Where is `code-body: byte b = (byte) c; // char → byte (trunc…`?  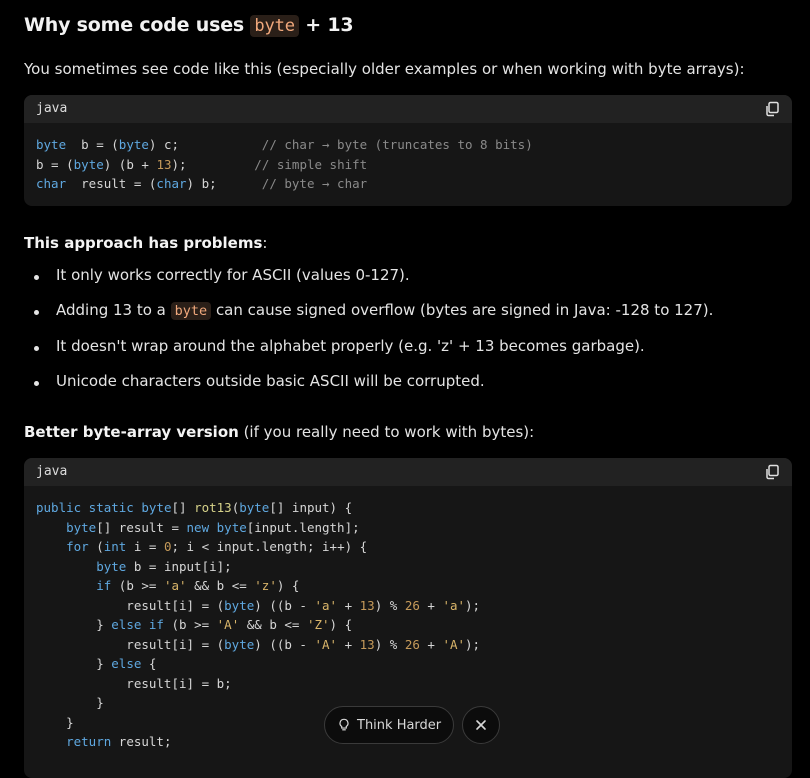
code-body: byte b = (byte) c; // char → byte (trunc… is located at coordinates (408, 164).